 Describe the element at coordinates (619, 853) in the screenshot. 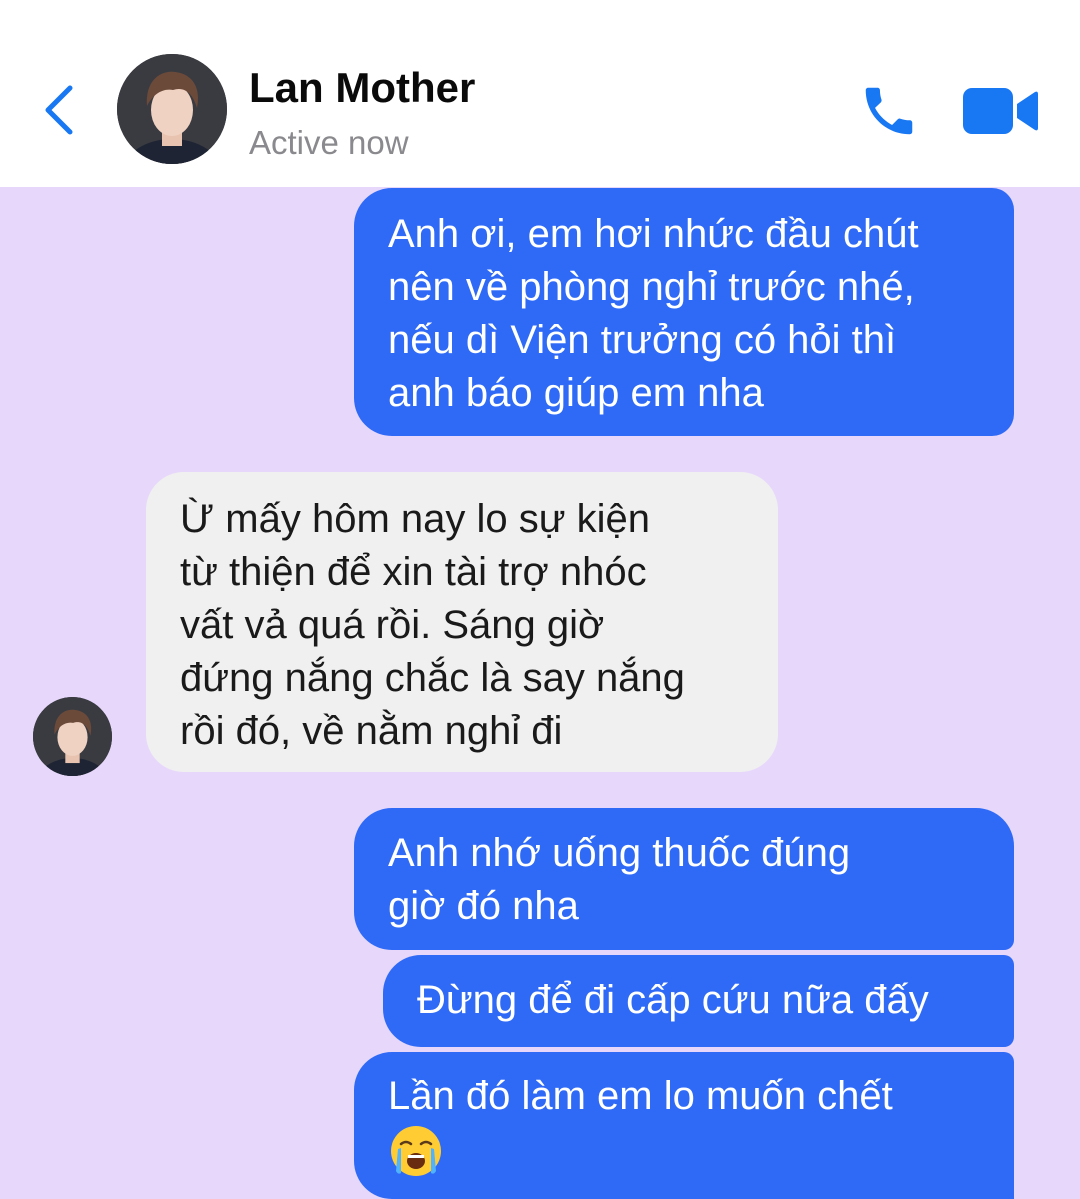

I see `message-line: Anh nhớ uống thuốc đúng` at that location.